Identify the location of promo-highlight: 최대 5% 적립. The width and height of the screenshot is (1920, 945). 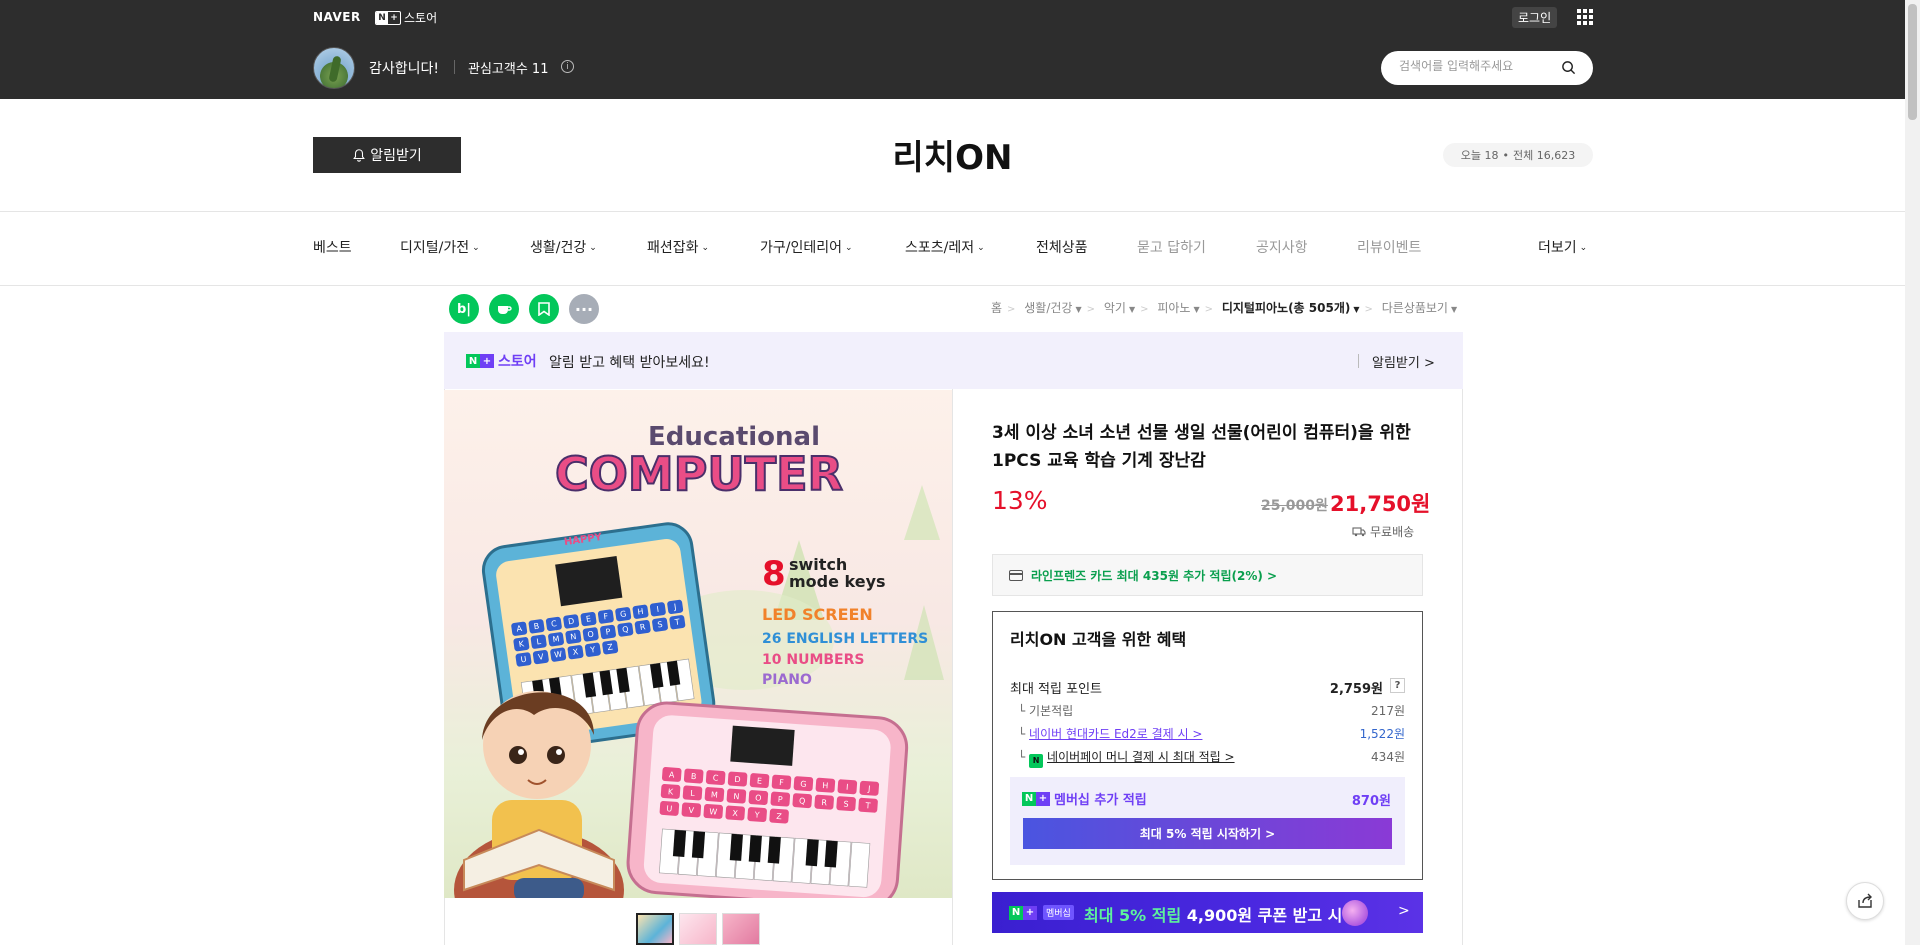
(1133, 915).